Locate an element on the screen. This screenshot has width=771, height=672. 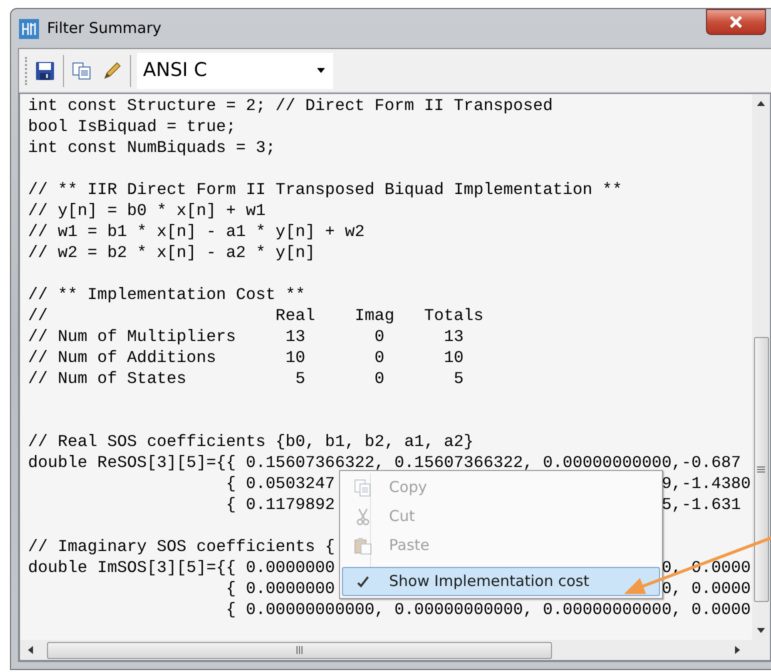
code-line: // Real Imag Totals is located at coordinates (256, 315).